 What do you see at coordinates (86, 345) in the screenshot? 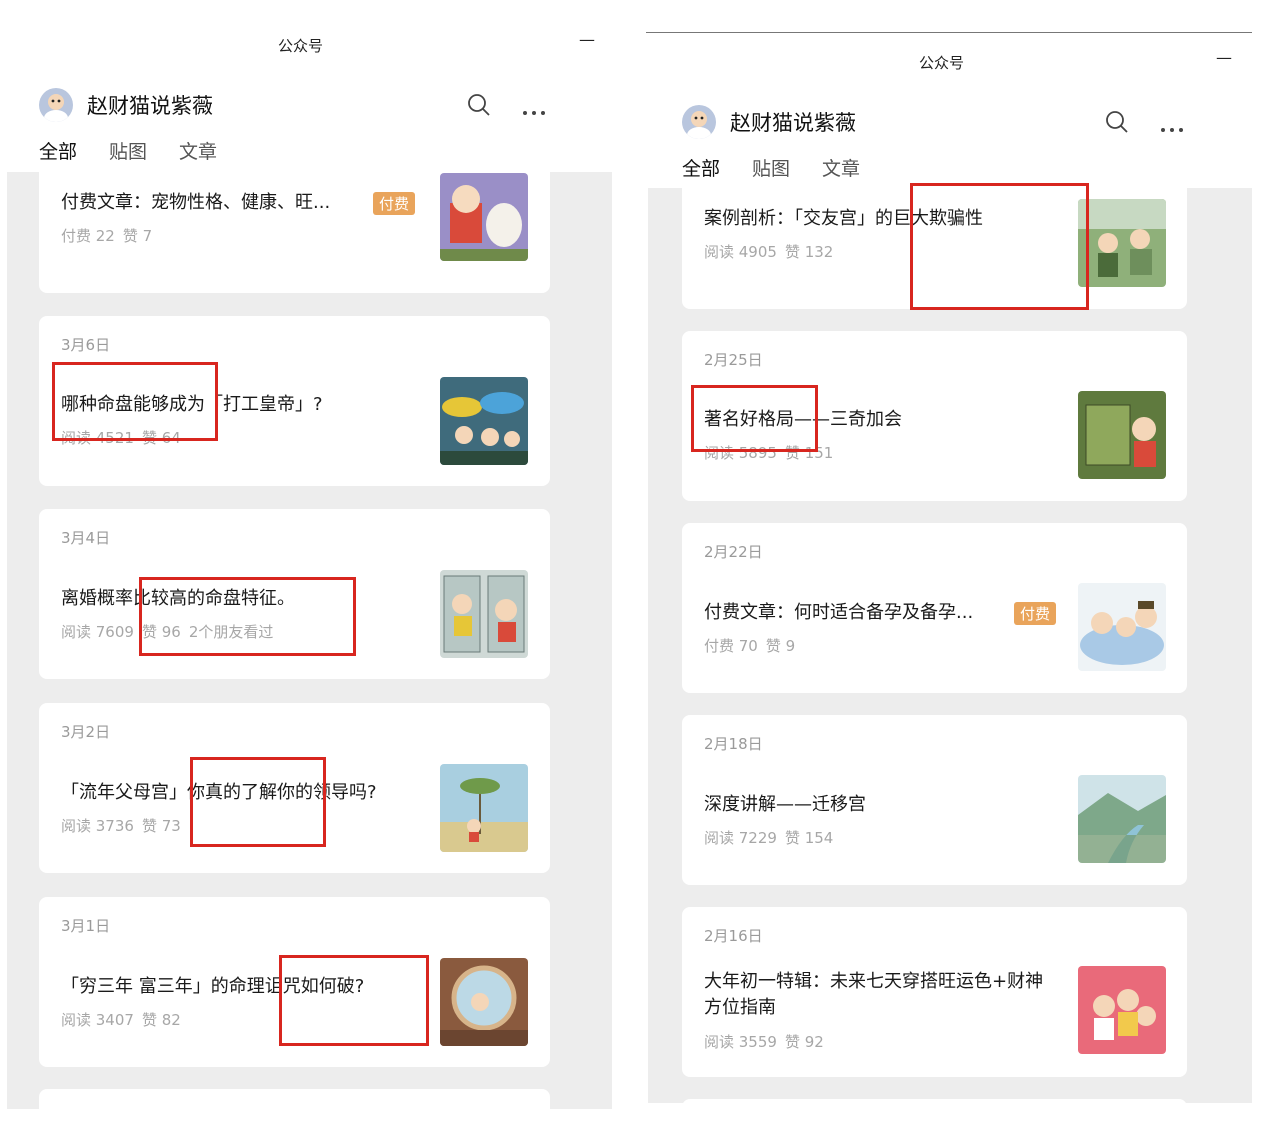
I see `article-date: 3月6日` at bounding box center [86, 345].